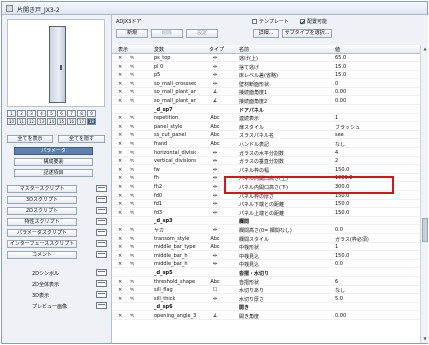 The width and height of the screenshot is (429, 345). I want to click on view-button: 8, so click(81, 113).